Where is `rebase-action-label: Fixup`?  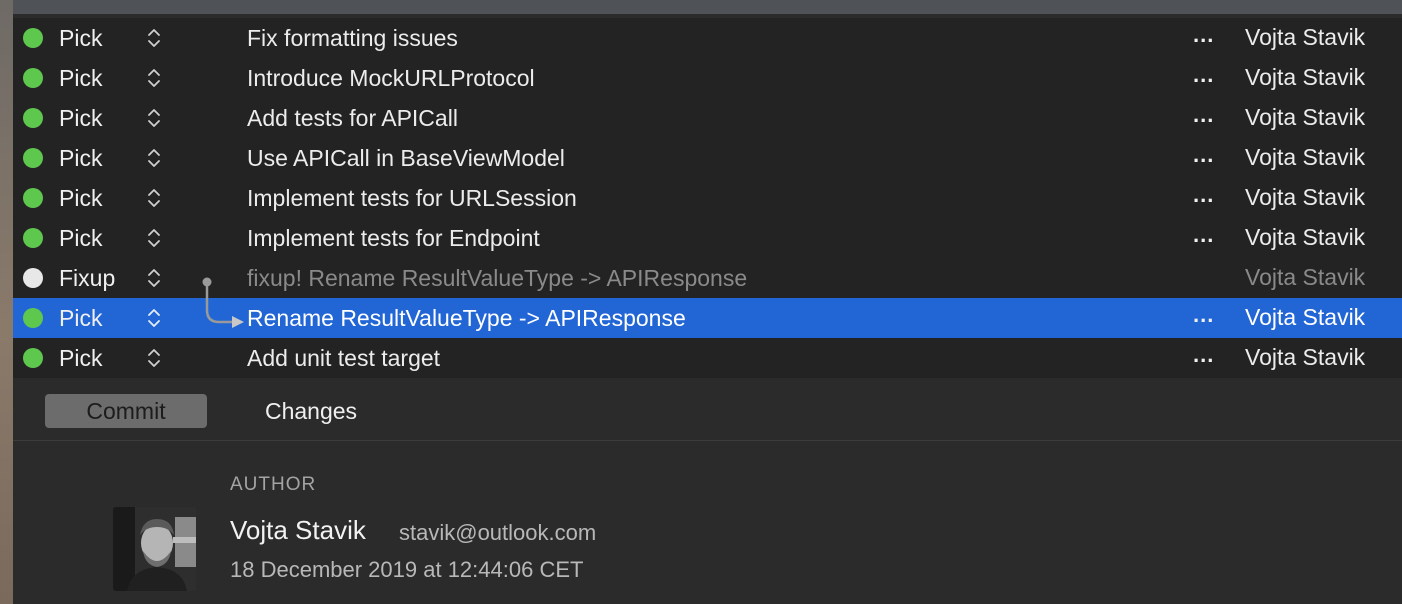
rebase-action-label: Fixup is located at coordinates (87, 278).